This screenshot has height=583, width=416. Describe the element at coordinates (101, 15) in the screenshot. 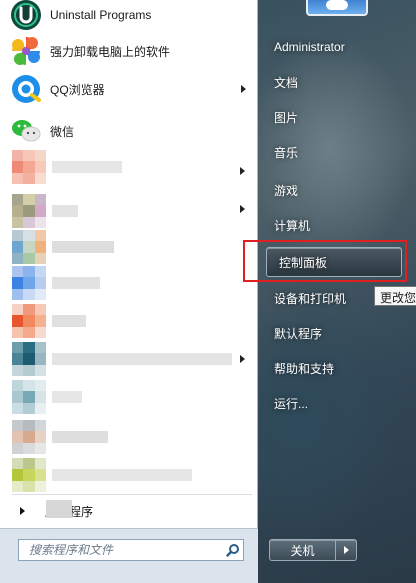

I see `program-label: Uninstall Programs` at that location.